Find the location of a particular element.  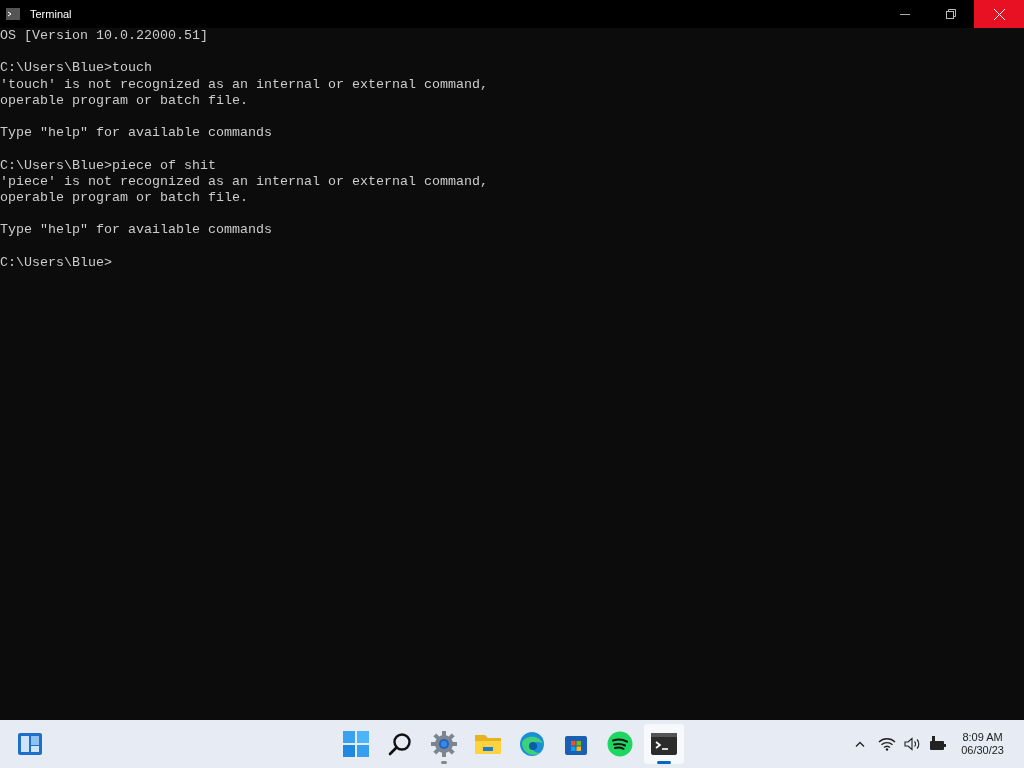

window-title: Terminal is located at coordinates (51, 14).